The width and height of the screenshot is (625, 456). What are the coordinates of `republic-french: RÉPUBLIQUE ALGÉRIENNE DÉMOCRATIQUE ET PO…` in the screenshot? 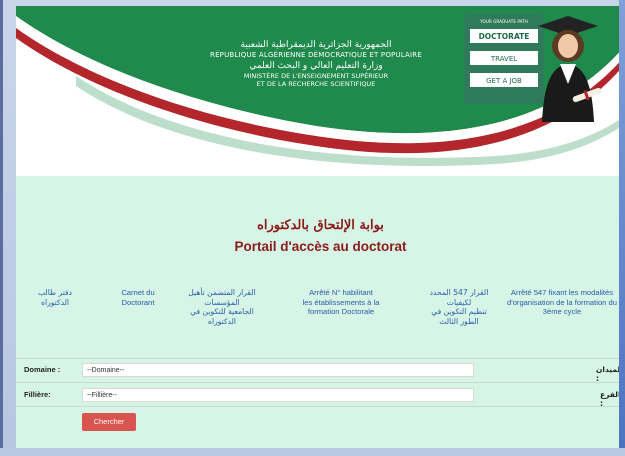 It's located at (316, 55).